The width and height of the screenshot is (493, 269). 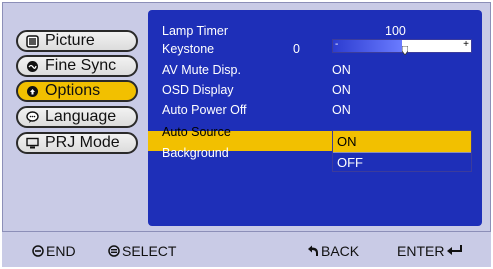 I want to click on menu-item-language: Language, so click(x=77, y=117).